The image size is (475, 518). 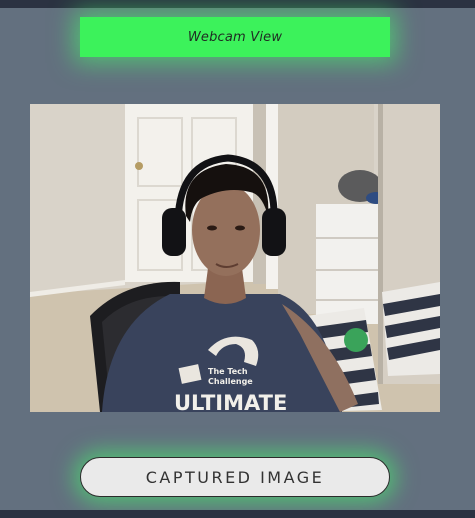 I want to click on door-knob, so click(x=139, y=166).